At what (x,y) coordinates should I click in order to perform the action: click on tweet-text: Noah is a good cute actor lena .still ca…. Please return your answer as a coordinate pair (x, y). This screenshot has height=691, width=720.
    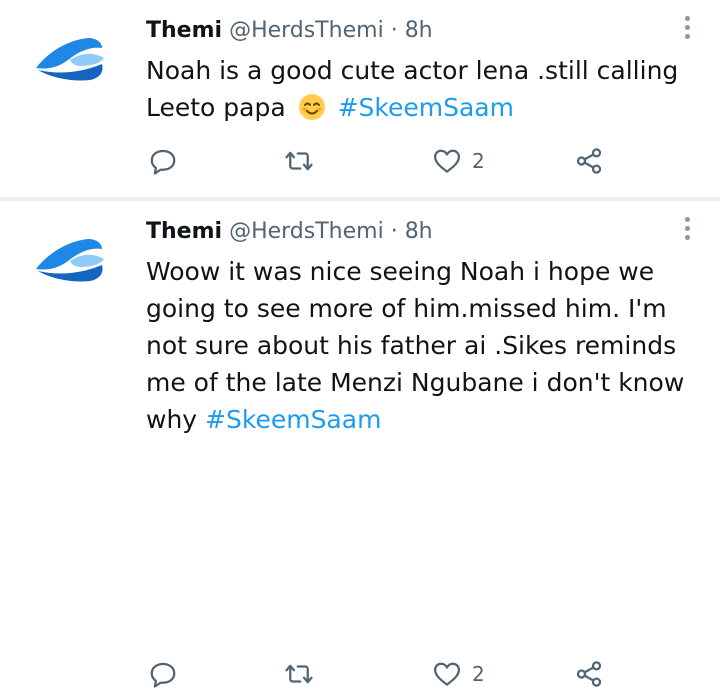
    Looking at the image, I should click on (426, 89).